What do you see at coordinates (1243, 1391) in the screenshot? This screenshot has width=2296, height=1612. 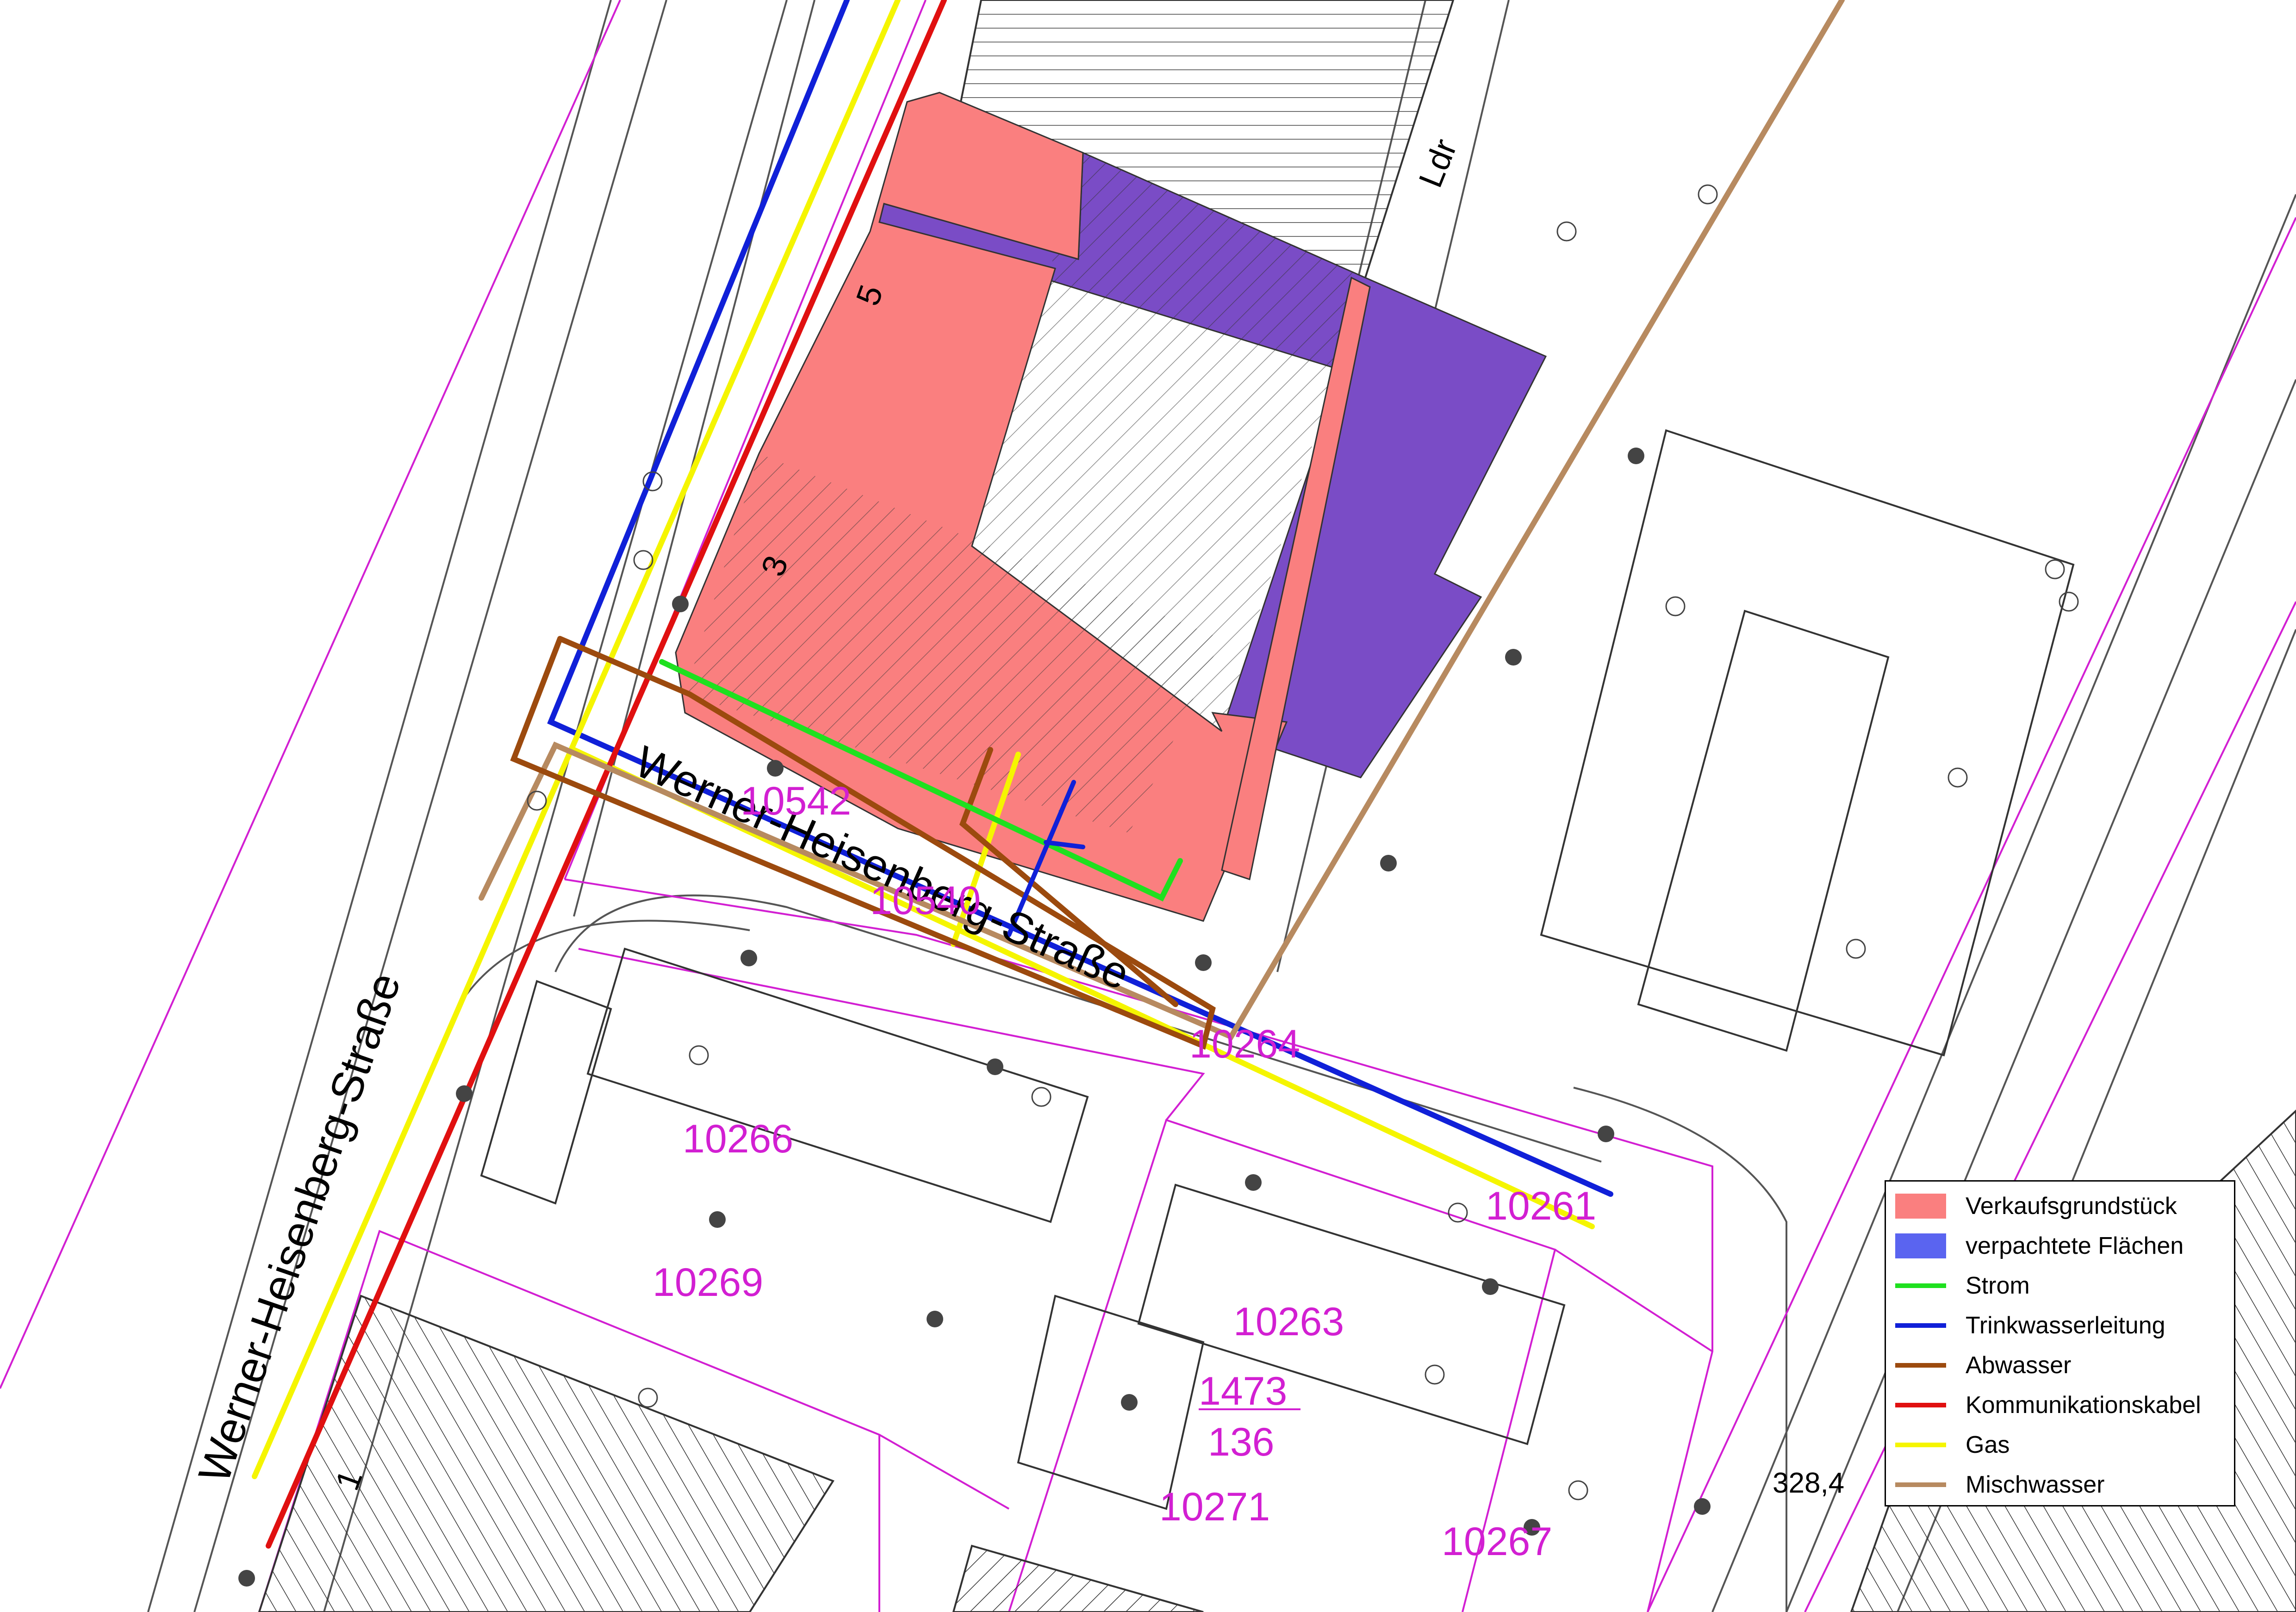 I see `parcel-label-1473: 1473` at bounding box center [1243, 1391].